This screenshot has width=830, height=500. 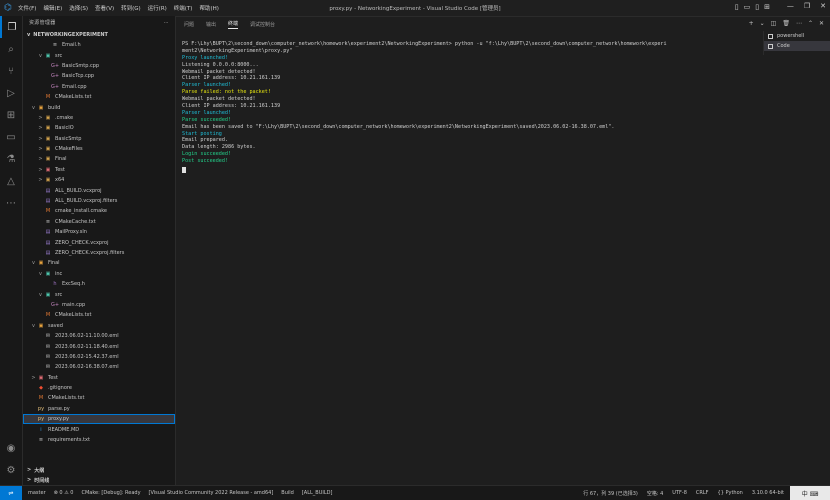 I want to click on tree-item: v ▣ saved, so click(x=99, y=326).